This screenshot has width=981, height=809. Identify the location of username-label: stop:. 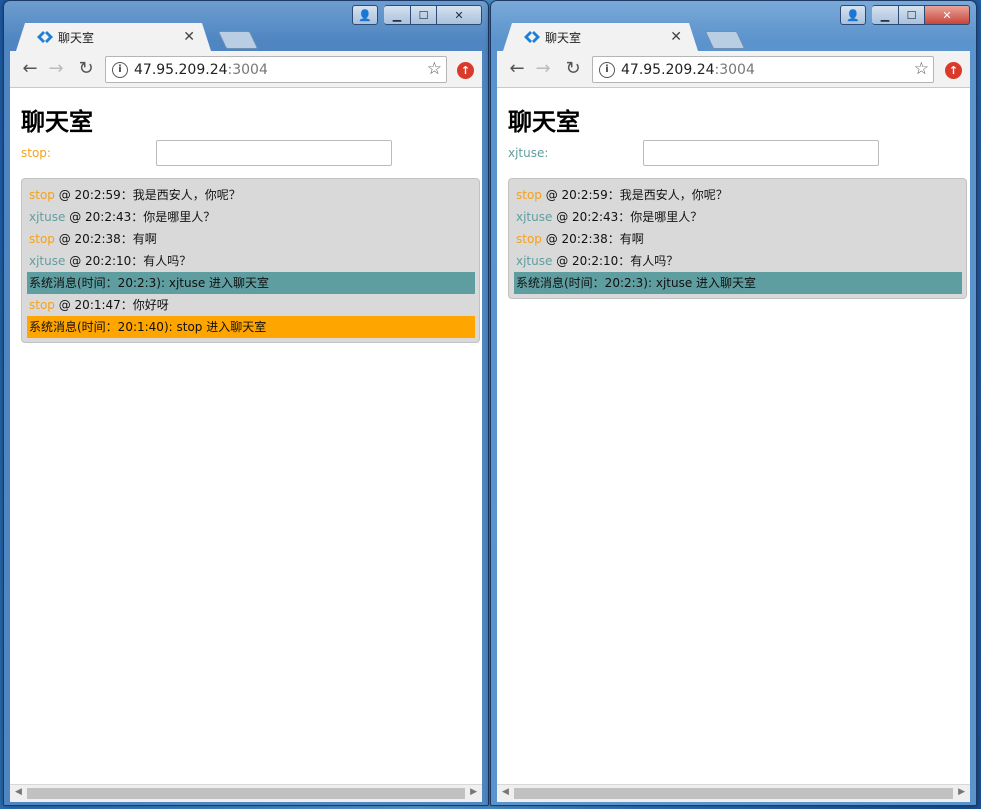
(36, 153).